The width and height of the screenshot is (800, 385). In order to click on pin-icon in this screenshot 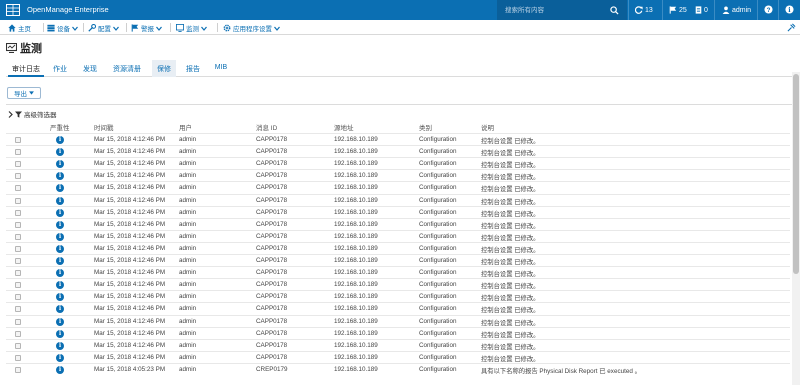, I will do `click(791, 27)`.